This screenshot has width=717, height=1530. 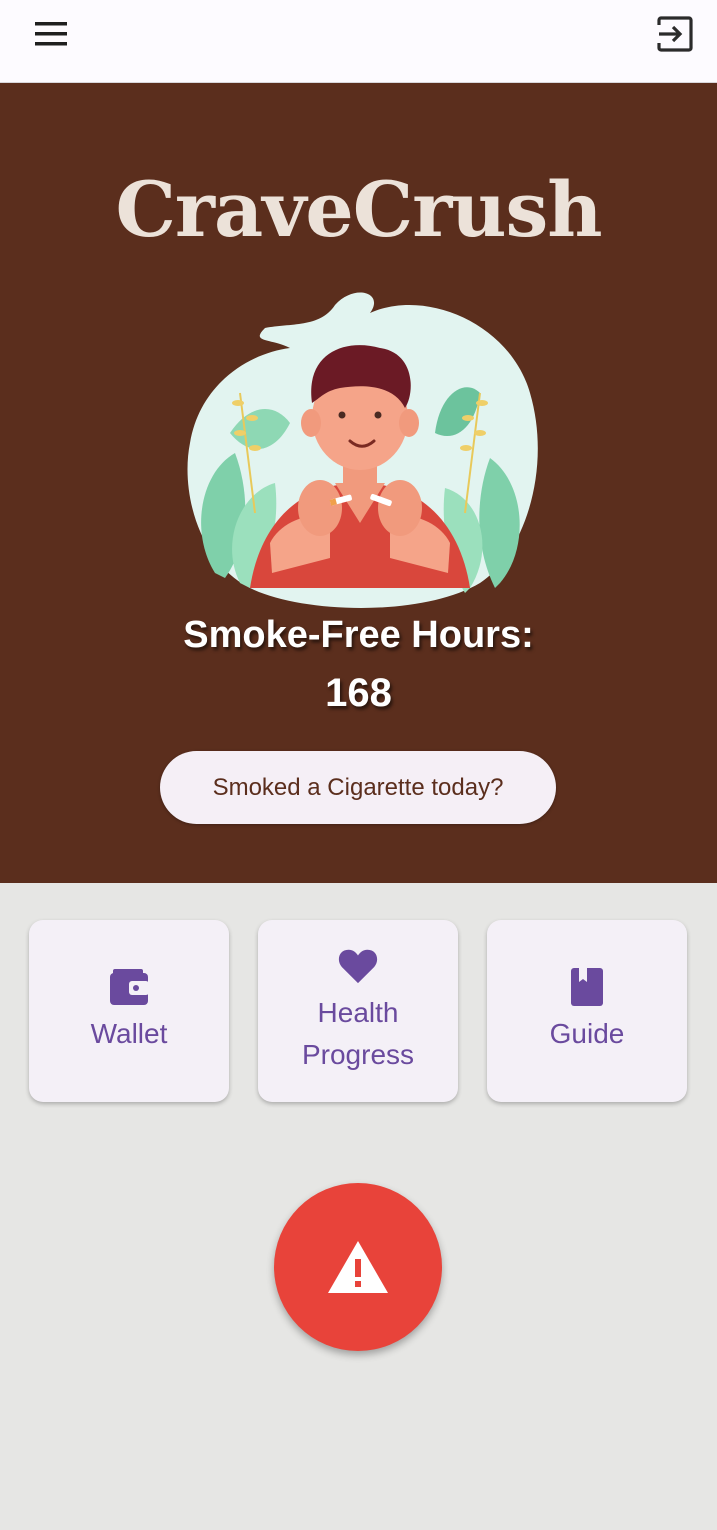 I want to click on smoke-free-hours-label: Smoke-Free Hours:, so click(x=358, y=635).